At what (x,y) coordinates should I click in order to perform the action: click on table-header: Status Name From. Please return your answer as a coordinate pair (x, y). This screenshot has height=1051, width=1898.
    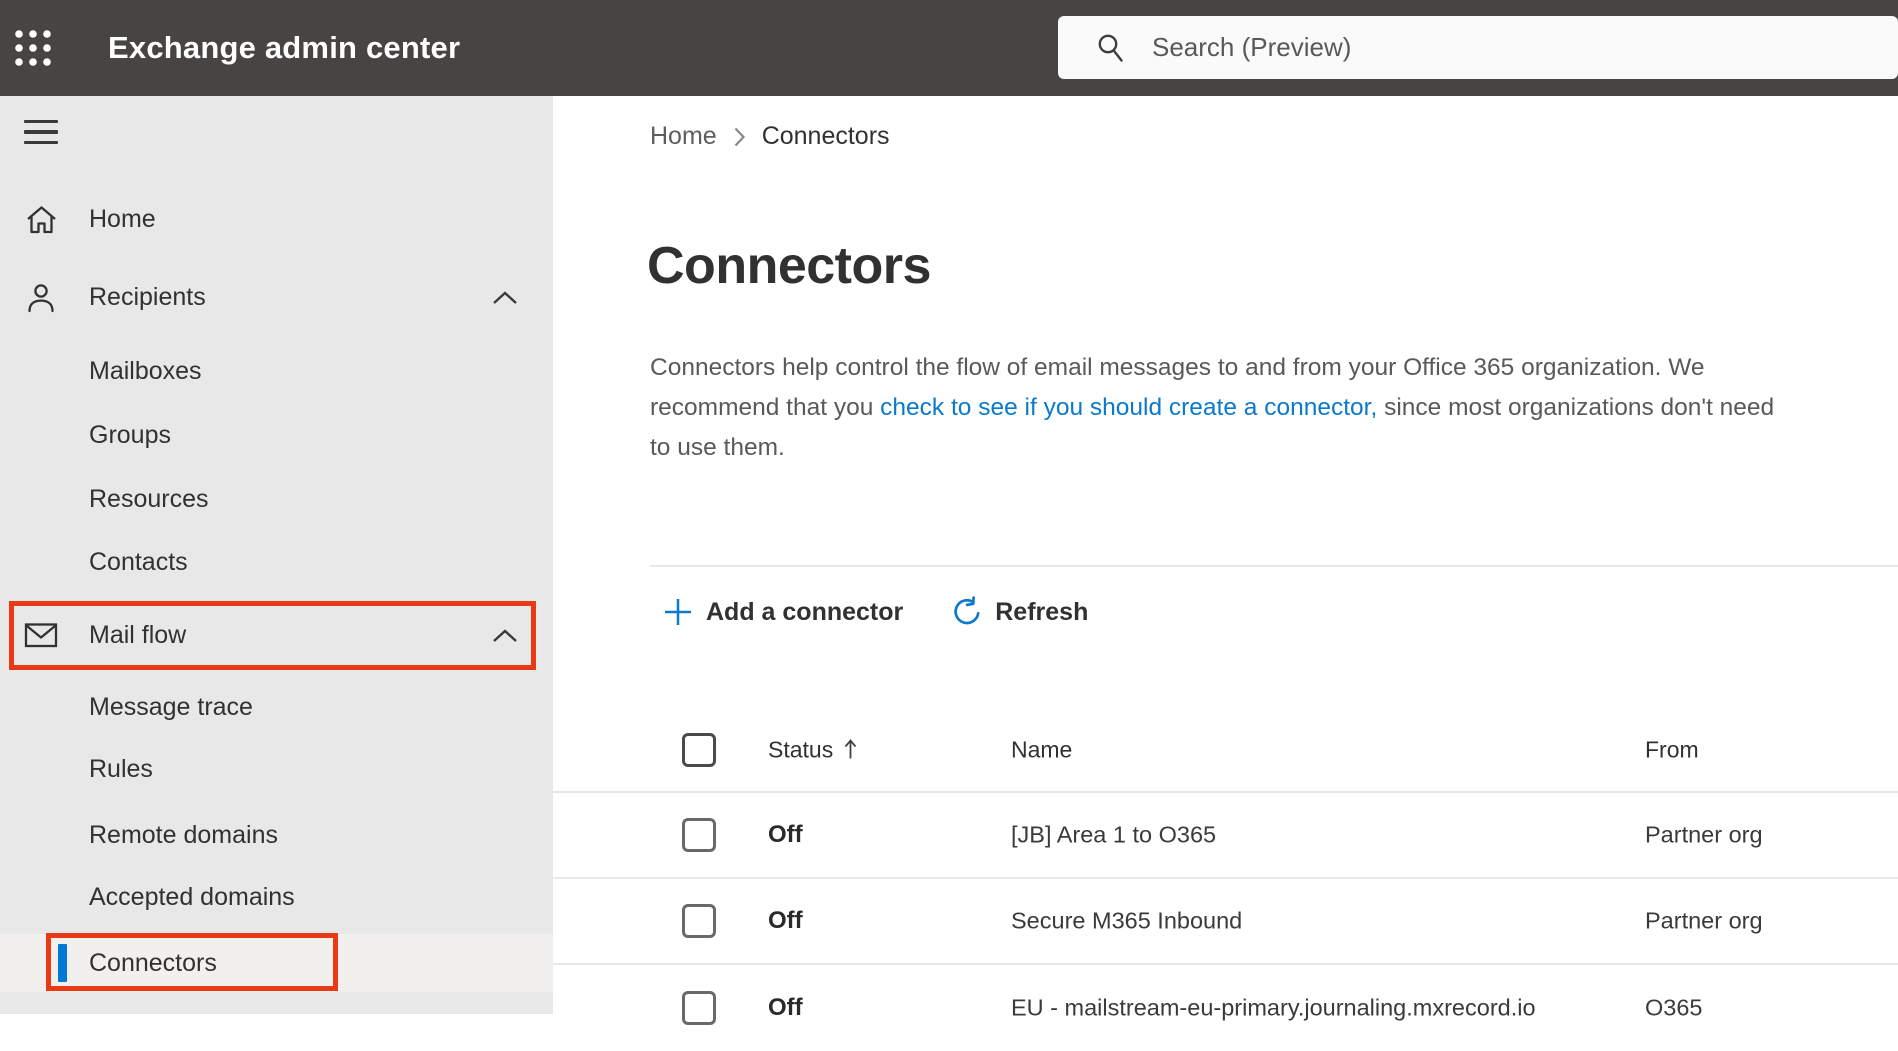
    Looking at the image, I should click on (1225, 750).